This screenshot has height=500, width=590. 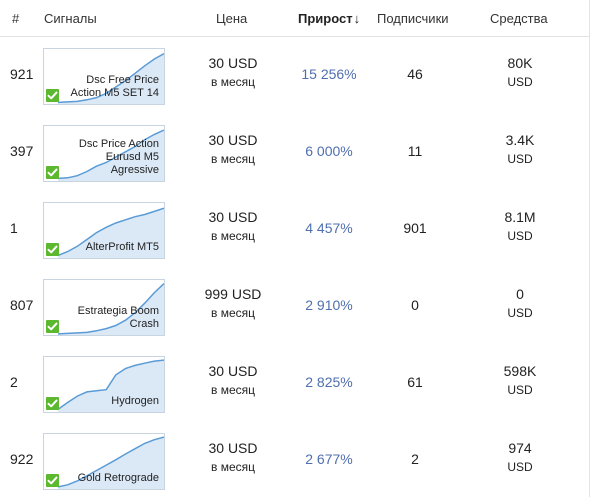 What do you see at coordinates (520, 371) in the screenshot?
I see `funds-value: 598K` at bounding box center [520, 371].